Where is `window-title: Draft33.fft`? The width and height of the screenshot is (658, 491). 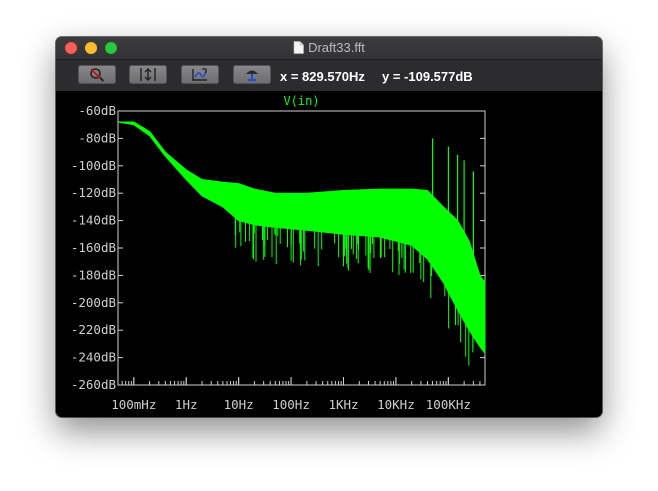 window-title: Draft33.fft is located at coordinates (329, 47).